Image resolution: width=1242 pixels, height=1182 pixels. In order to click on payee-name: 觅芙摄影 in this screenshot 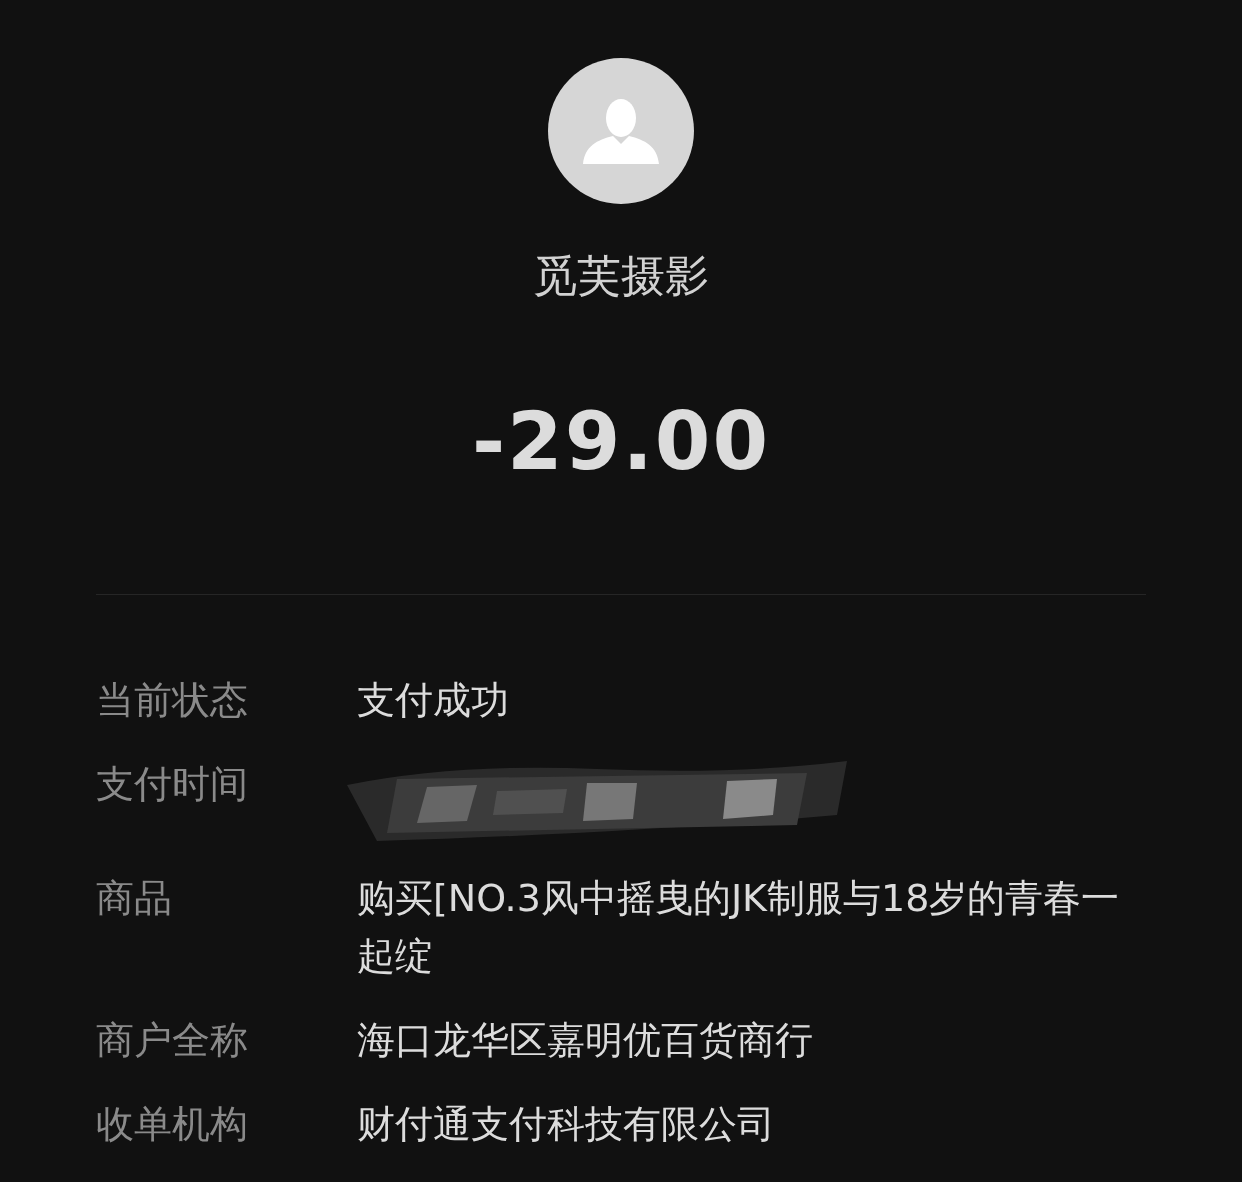, I will do `click(621, 276)`.